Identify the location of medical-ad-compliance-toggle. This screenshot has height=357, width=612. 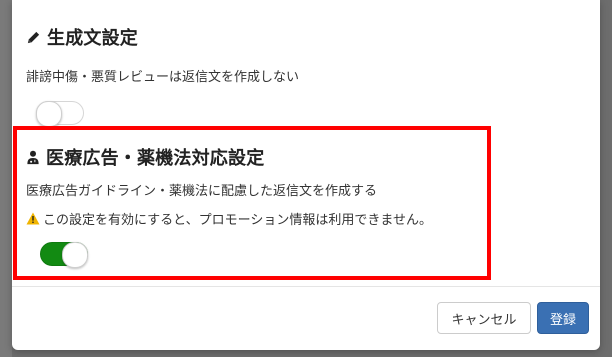
(64, 255).